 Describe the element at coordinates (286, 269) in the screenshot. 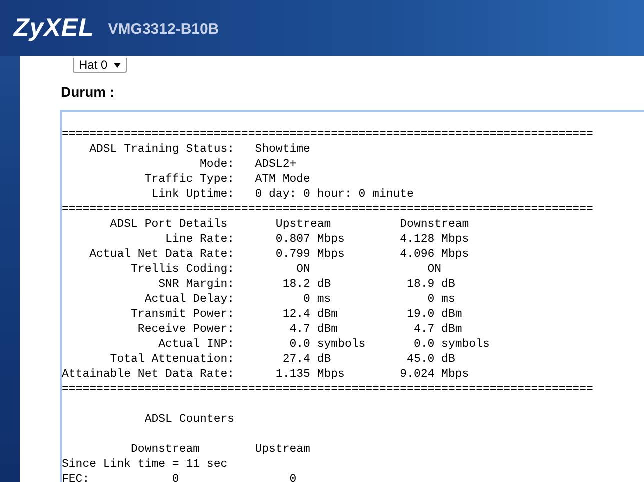

I see `status-line: Trellis Coding: ON ON` at that location.